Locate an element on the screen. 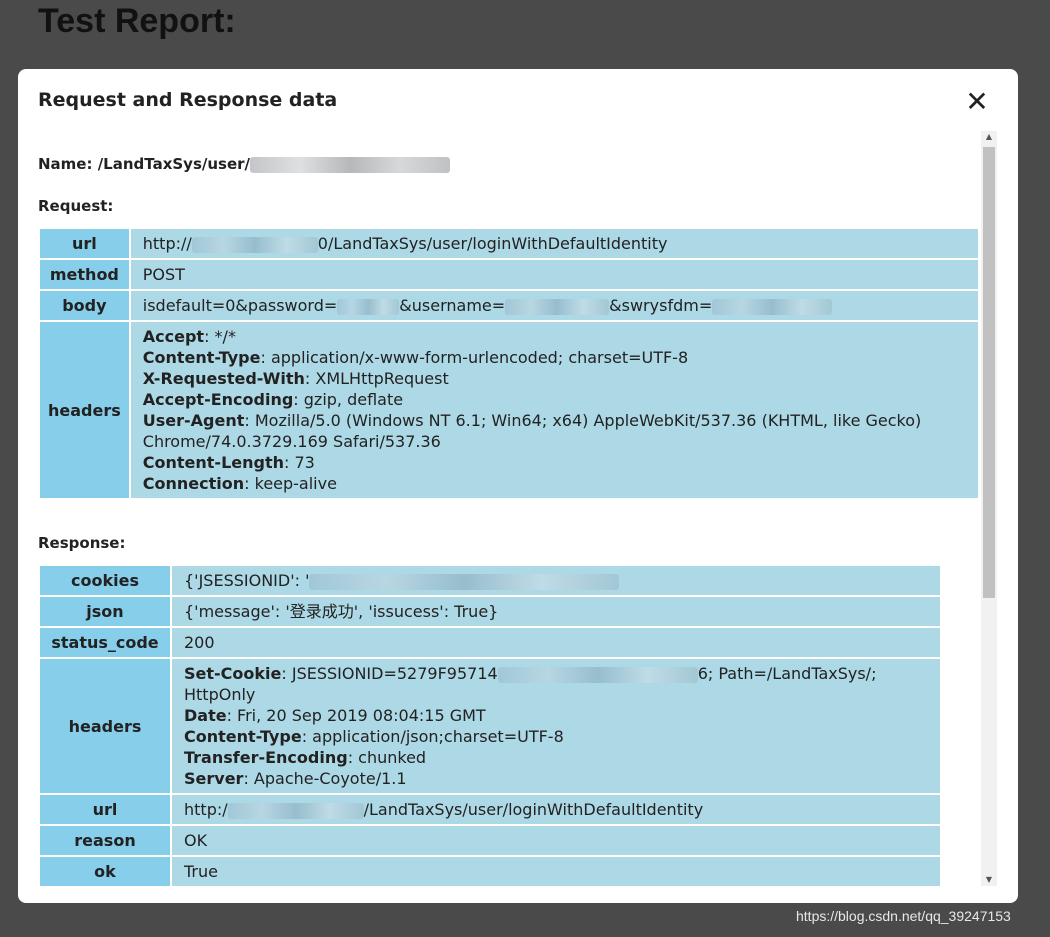 This screenshot has width=1050, height=937. response-reason-value: OK is located at coordinates (556, 840).